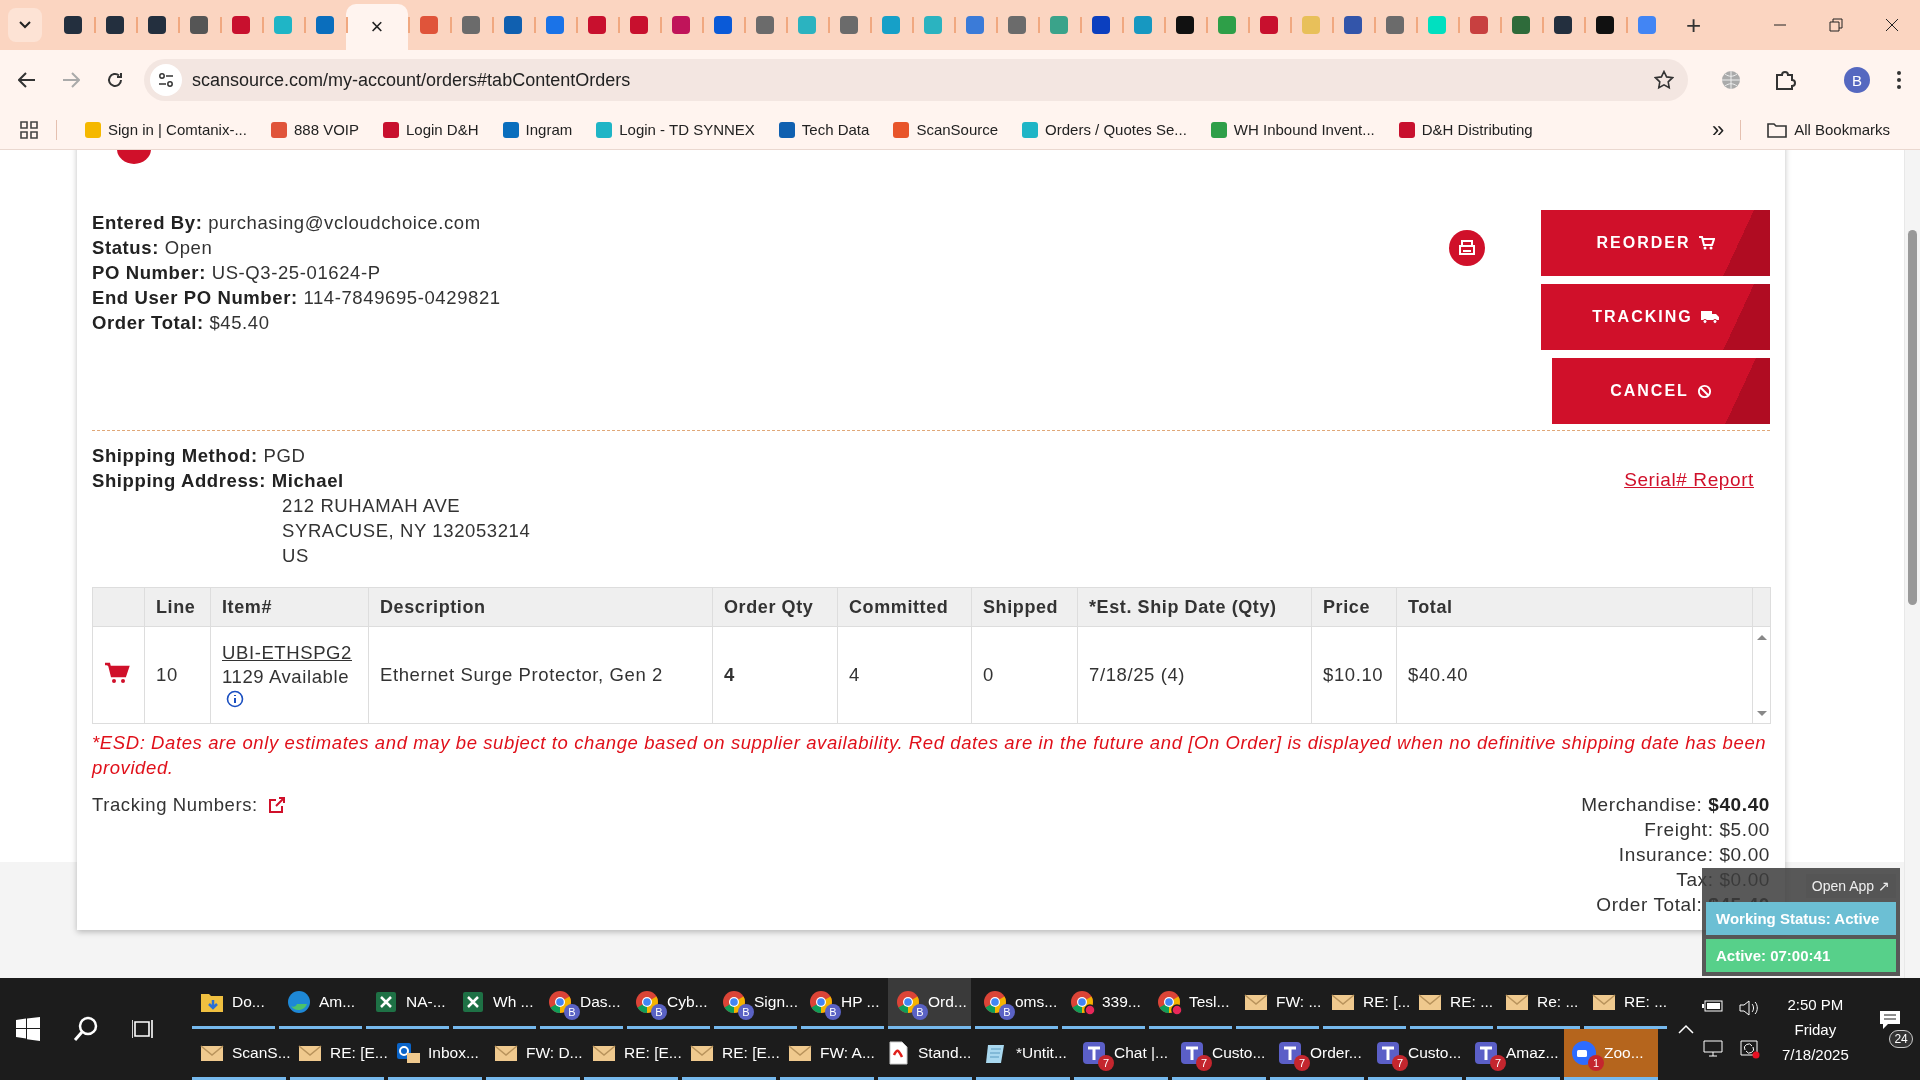 This screenshot has height=1080, width=1920. Describe the element at coordinates (1465, 129) in the screenshot. I see `bookmark: D&H Distributing` at that location.